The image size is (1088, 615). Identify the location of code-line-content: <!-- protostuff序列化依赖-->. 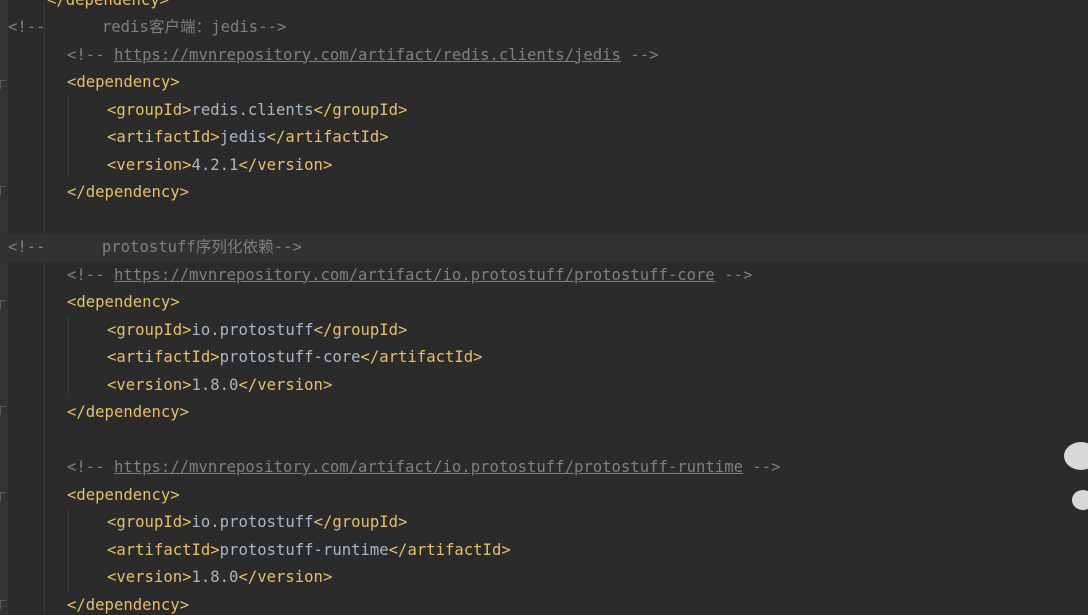
(155, 248).